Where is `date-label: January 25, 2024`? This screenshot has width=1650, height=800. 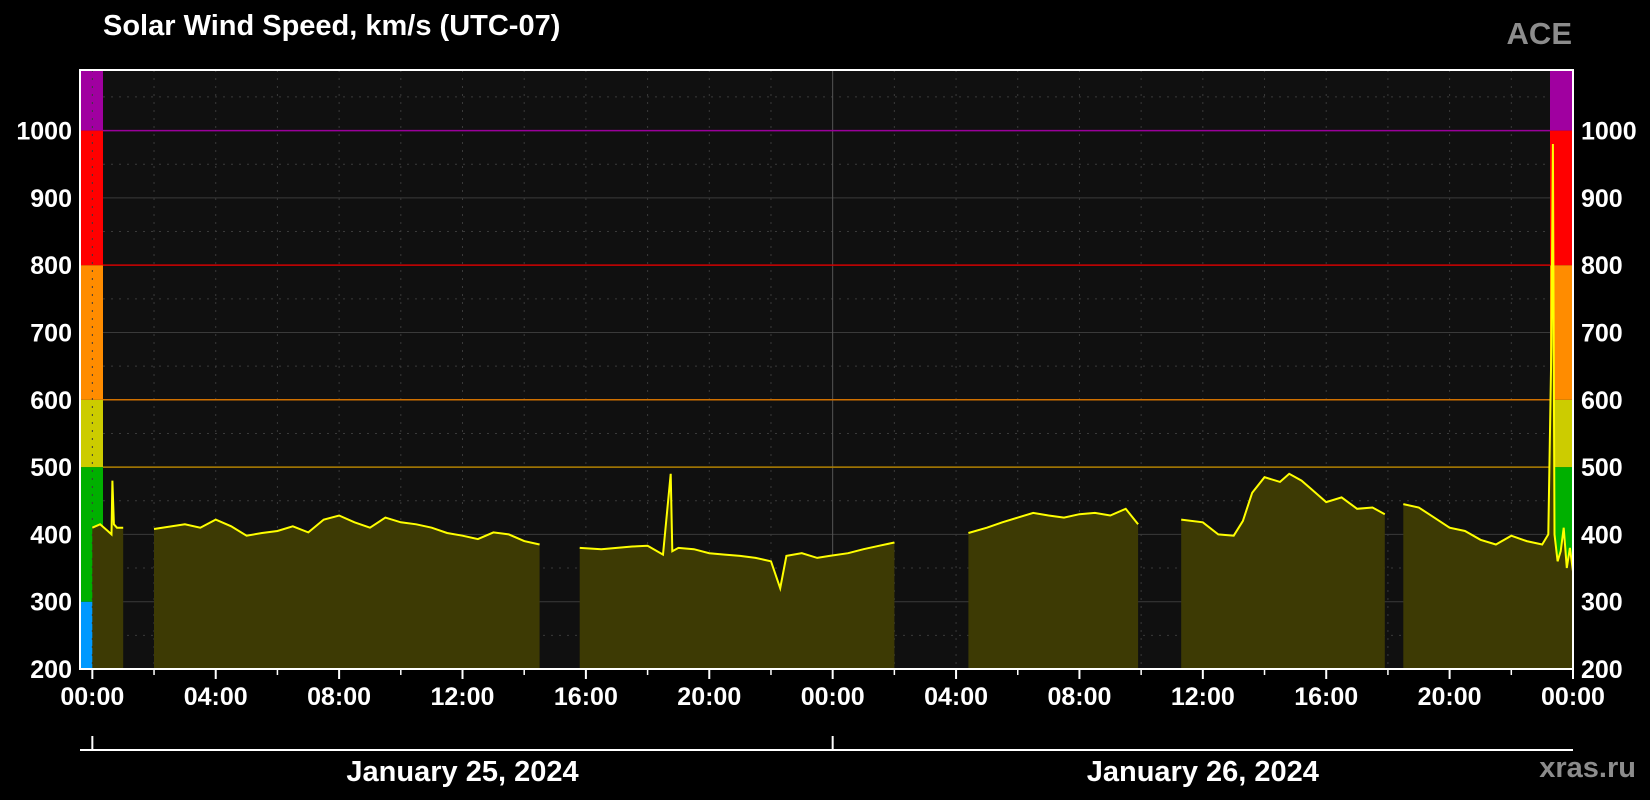
date-label: January 25, 2024 is located at coordinates (462, 772).